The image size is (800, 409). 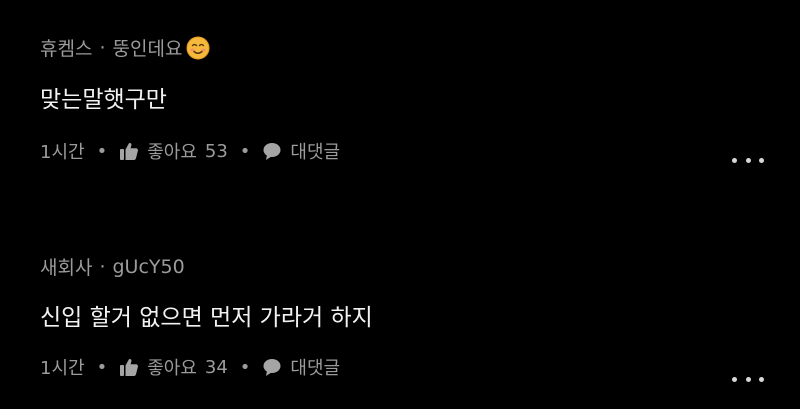 I want to click on comment-actions: 1시간 • 좋아요 34 • 대댓글, so click(x=190, y=367).